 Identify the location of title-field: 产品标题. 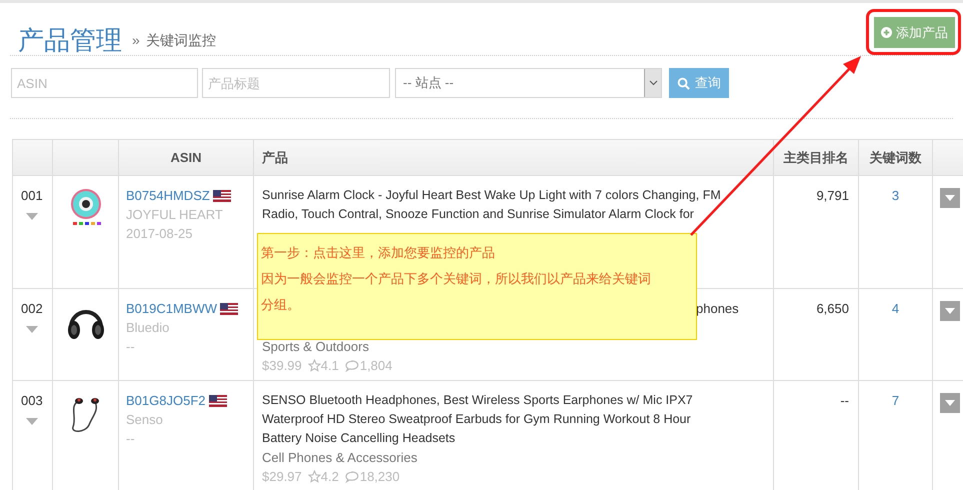
(296, 83).